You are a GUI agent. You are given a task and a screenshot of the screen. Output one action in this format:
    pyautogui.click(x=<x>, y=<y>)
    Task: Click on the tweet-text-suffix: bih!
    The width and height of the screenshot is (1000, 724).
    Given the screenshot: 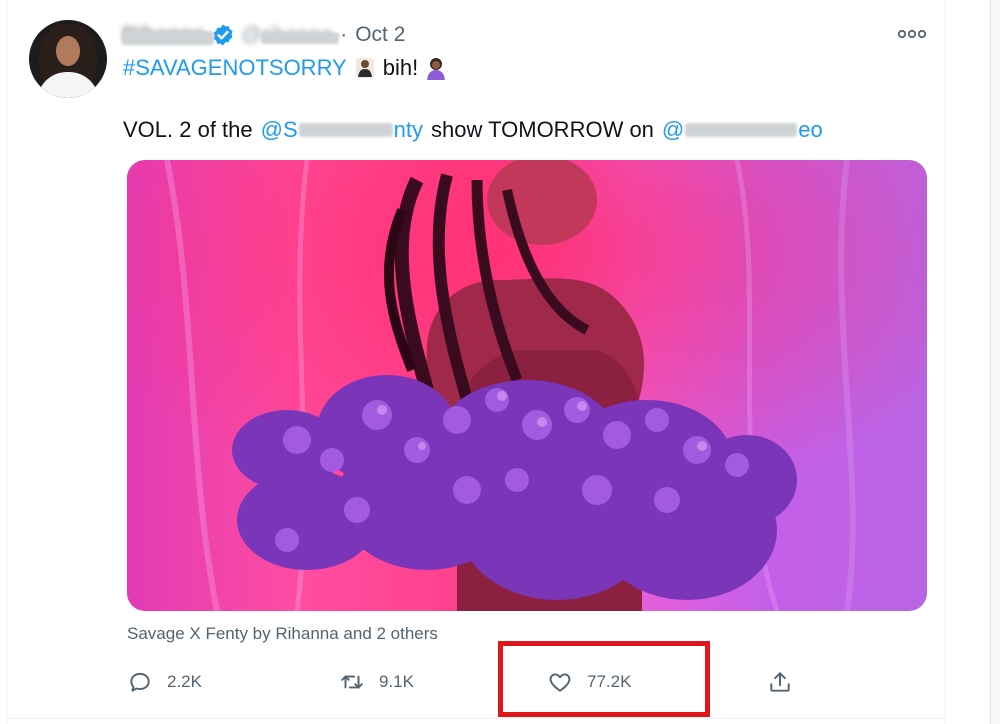 What is the action you would take?
    pyautogui.click(x=400, y=67)
    